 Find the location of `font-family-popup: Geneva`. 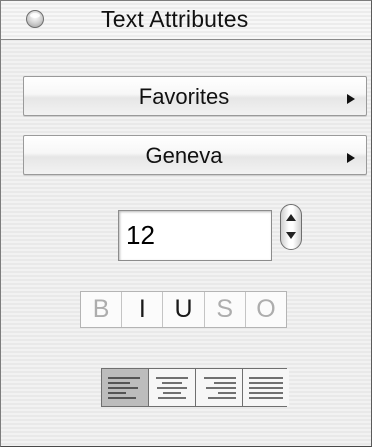

font-family-popup: Geneva is located at coordinates (195, 155).